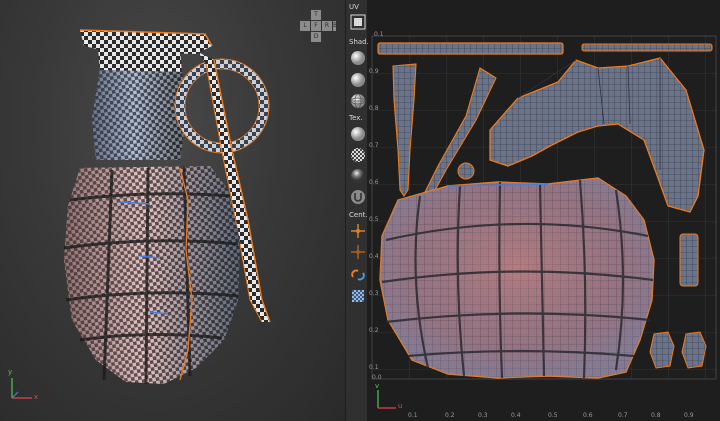 This screenshot has width=720, height=421. Describe the element at coordinates (316, 15) in the screenshot. I see `nav-cube-top: T` at that location.